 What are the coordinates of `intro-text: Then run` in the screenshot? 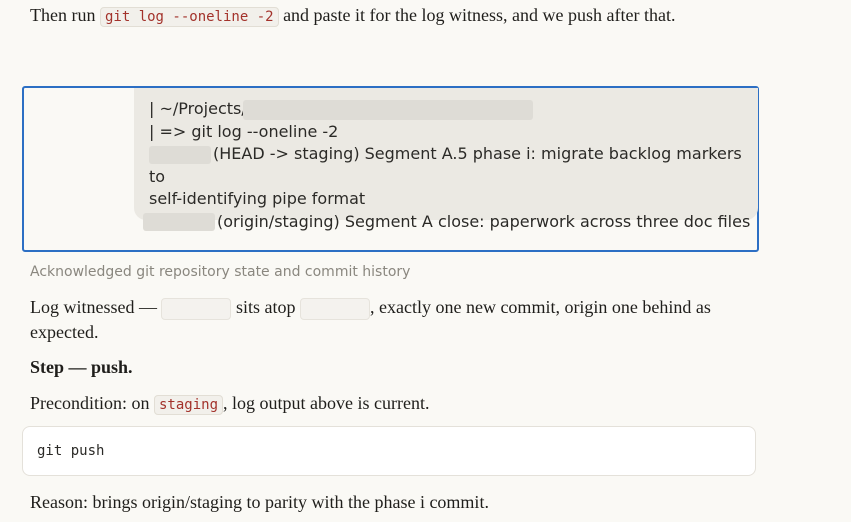 It's located at (65, 15).